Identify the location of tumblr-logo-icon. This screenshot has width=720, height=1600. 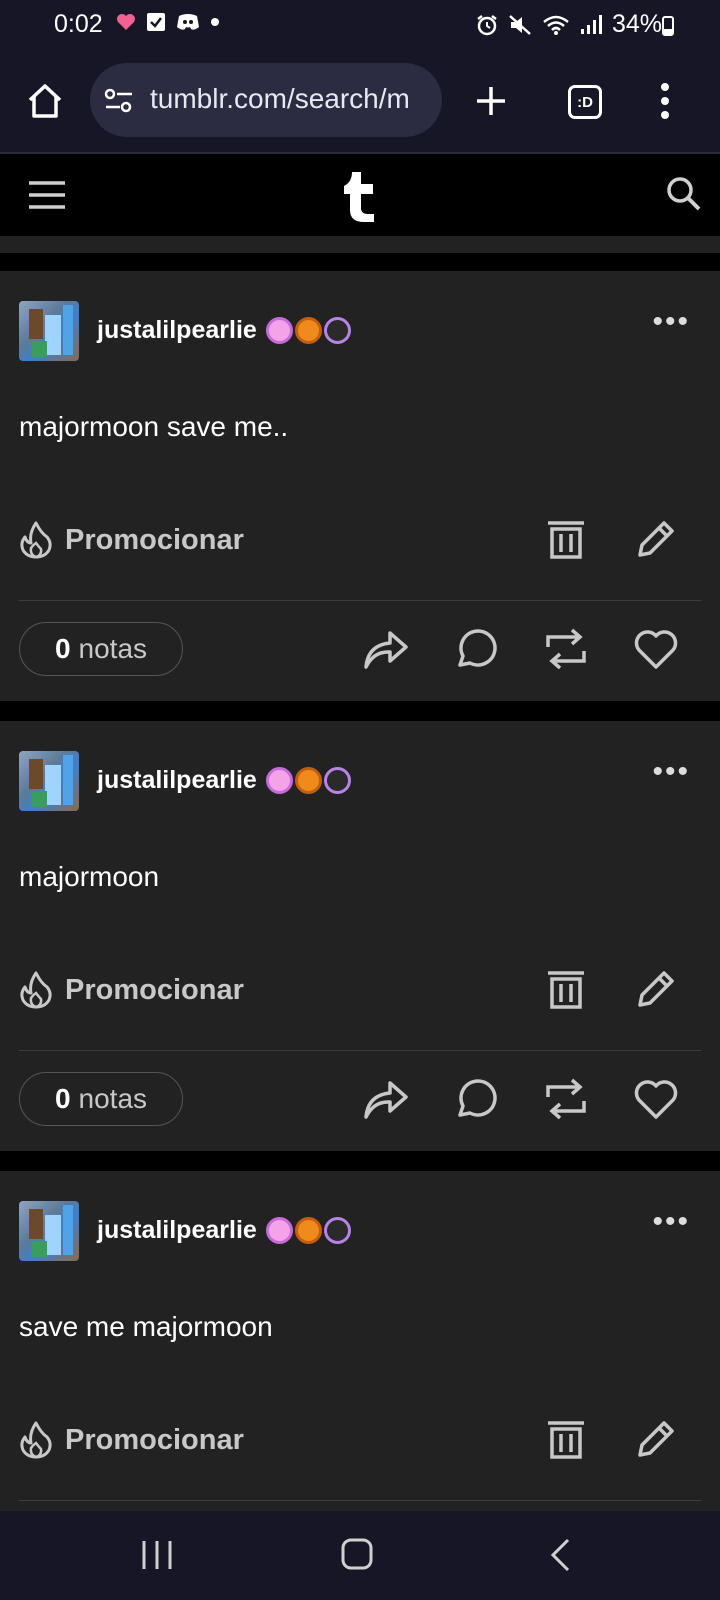
(360, 197).